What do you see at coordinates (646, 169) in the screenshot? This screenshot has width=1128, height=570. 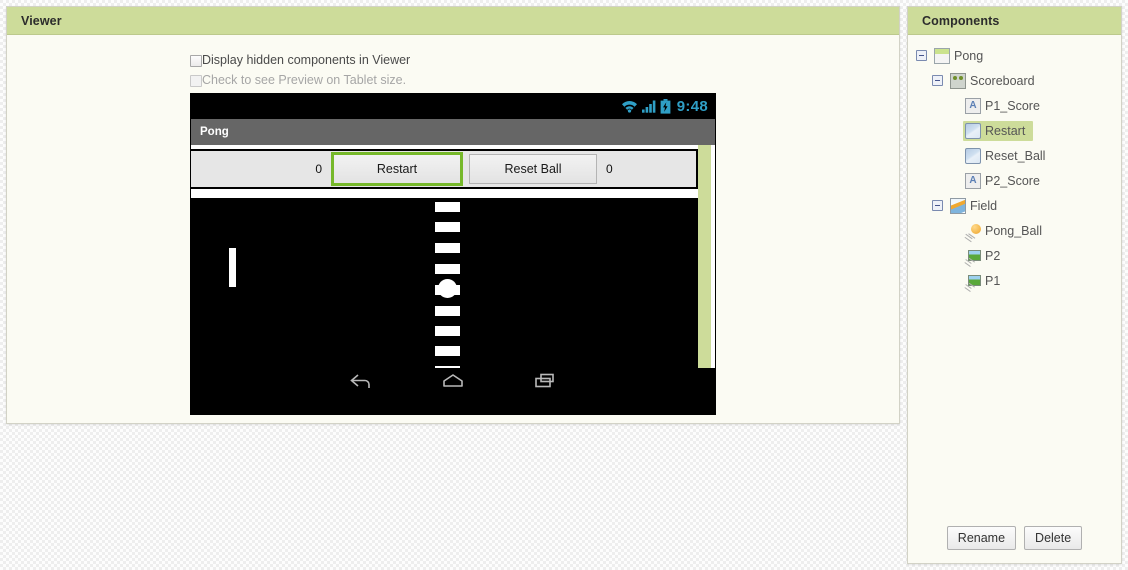 I see `p2-score-label: 0` at bounding box center [646, 169].